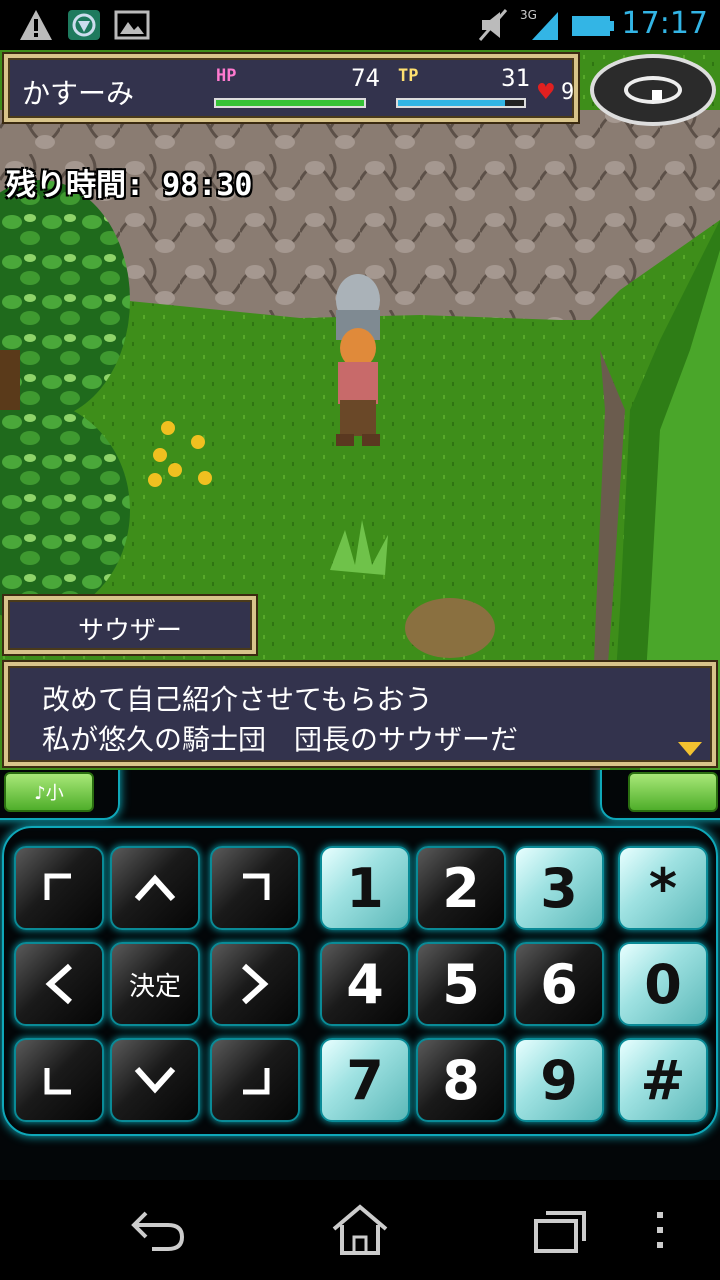  Describe the element at coordinates (664, 23) in the screenshot. I see `clock: 17:17` at that location.